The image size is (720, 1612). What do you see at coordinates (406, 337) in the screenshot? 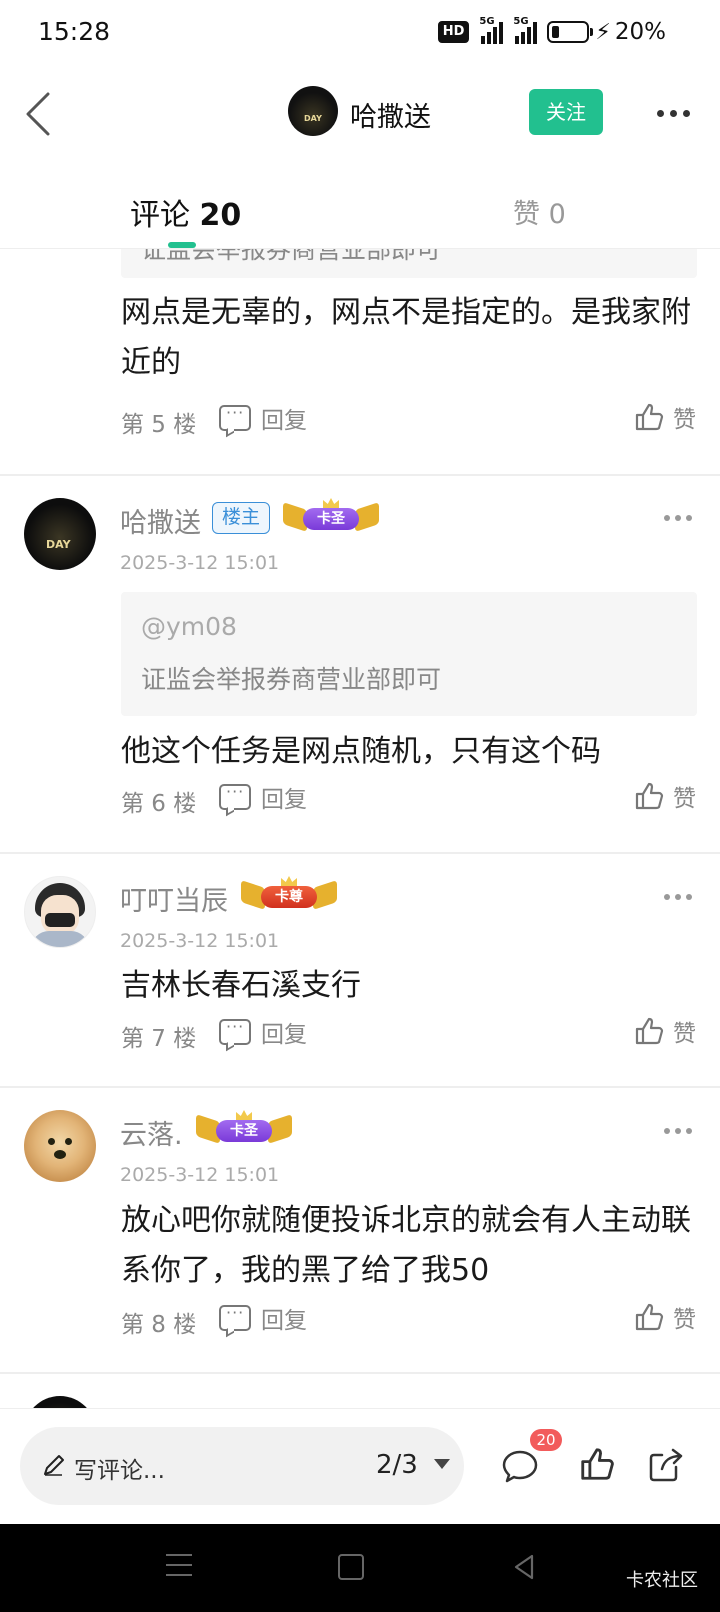
I see `comment-text: 网点是无辜的，网点不是指定的。是我家附近的` at bounding box center [406, 337].